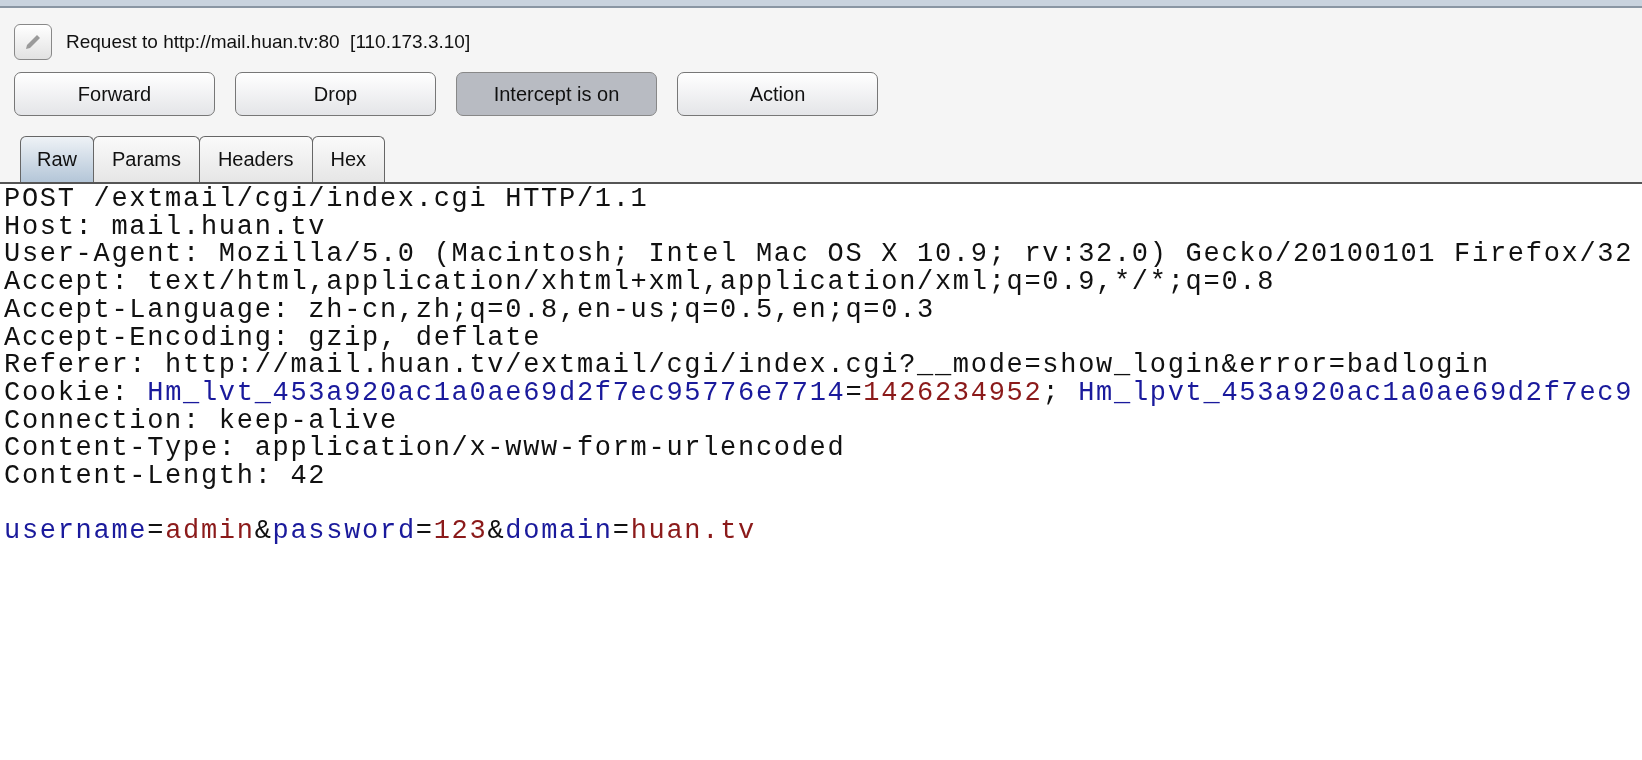  What do you see at coordinates (201, 421) in the screenshot?
I see `request-line: Connection: keep-alive` at bounding box center [201, 421].